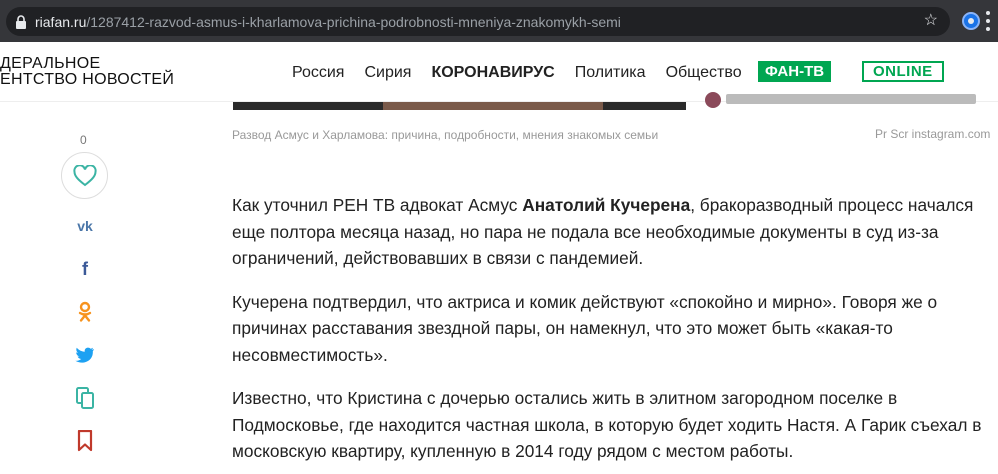  I want to click on twitter-icon, so click(84, 355).